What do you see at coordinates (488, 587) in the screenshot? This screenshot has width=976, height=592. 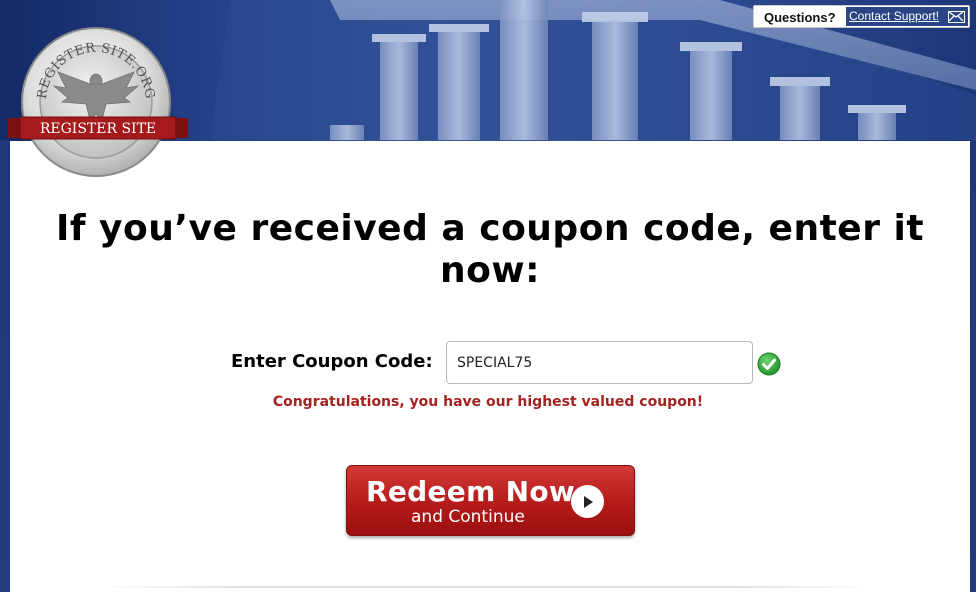 I see `footer-divider` at bounding box center [488, 587].